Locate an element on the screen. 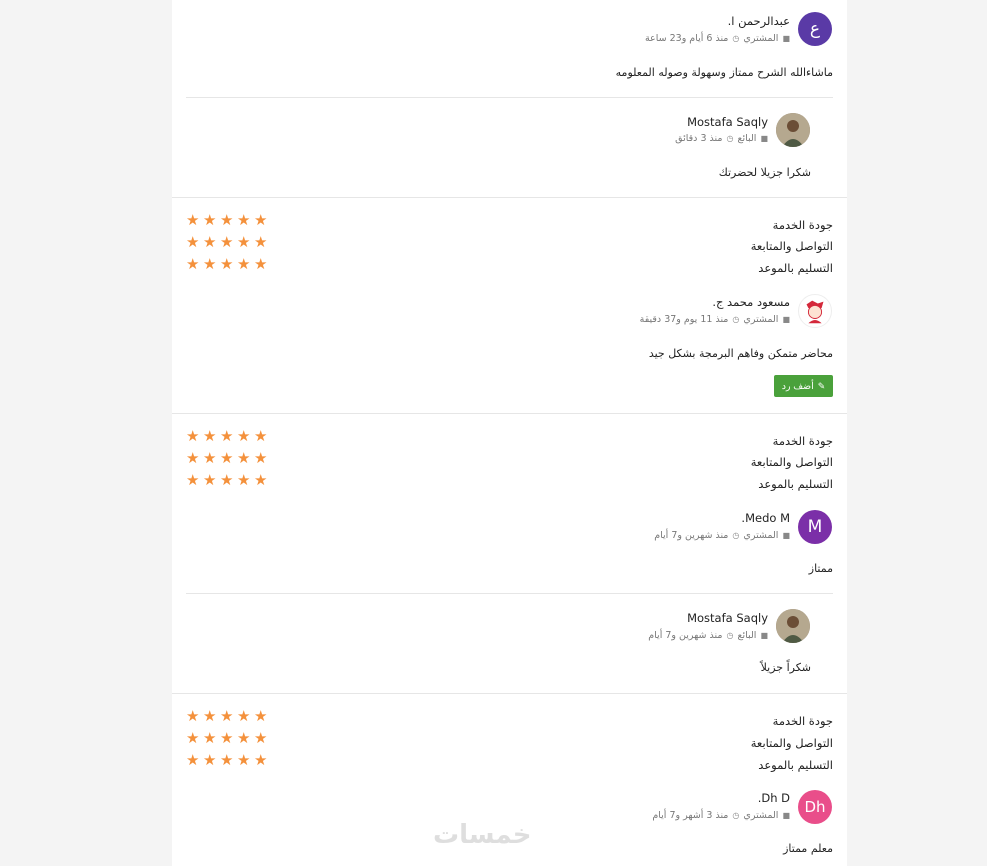 Image resolution: width=987 pixels, height=866 pixels. author-name: Medo M. is located at coordinates (765, 518).